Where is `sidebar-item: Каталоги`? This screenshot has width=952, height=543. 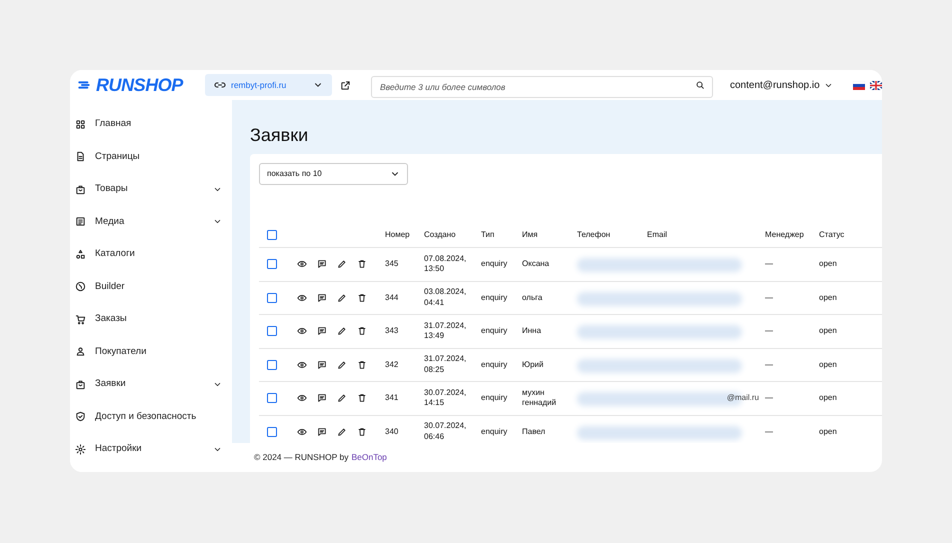
sidebar-item: Каталоги is located at coordinates (151, 254).